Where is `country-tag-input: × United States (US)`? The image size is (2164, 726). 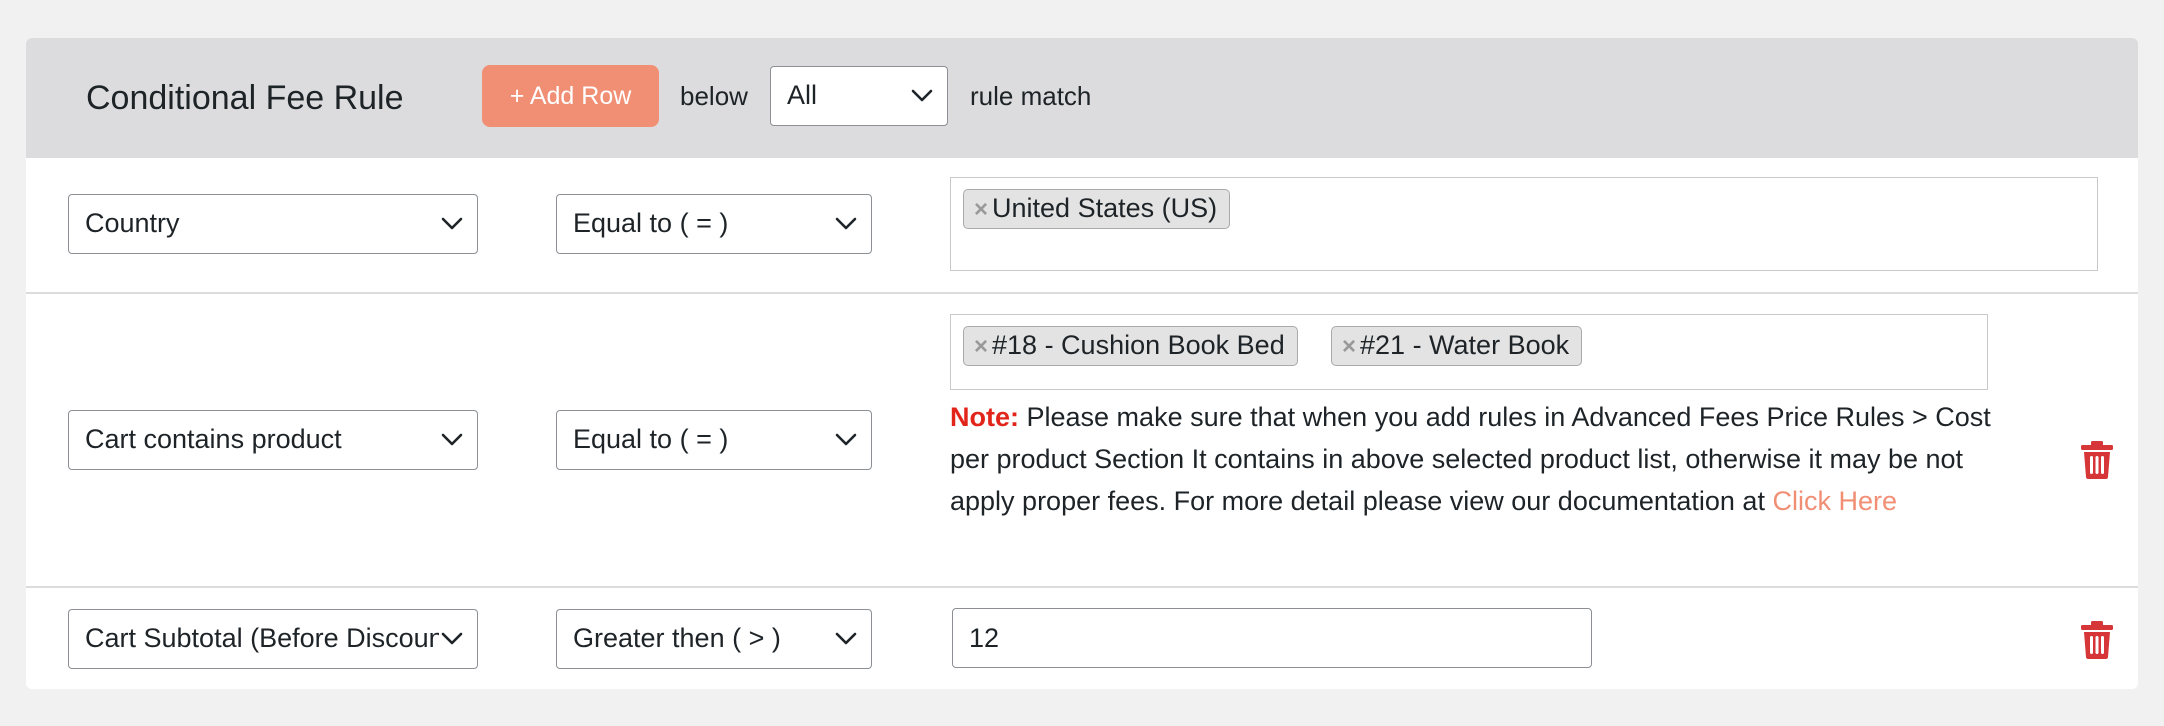 country-tag-input: × United States (US) is located at coordinates (1524, 224).